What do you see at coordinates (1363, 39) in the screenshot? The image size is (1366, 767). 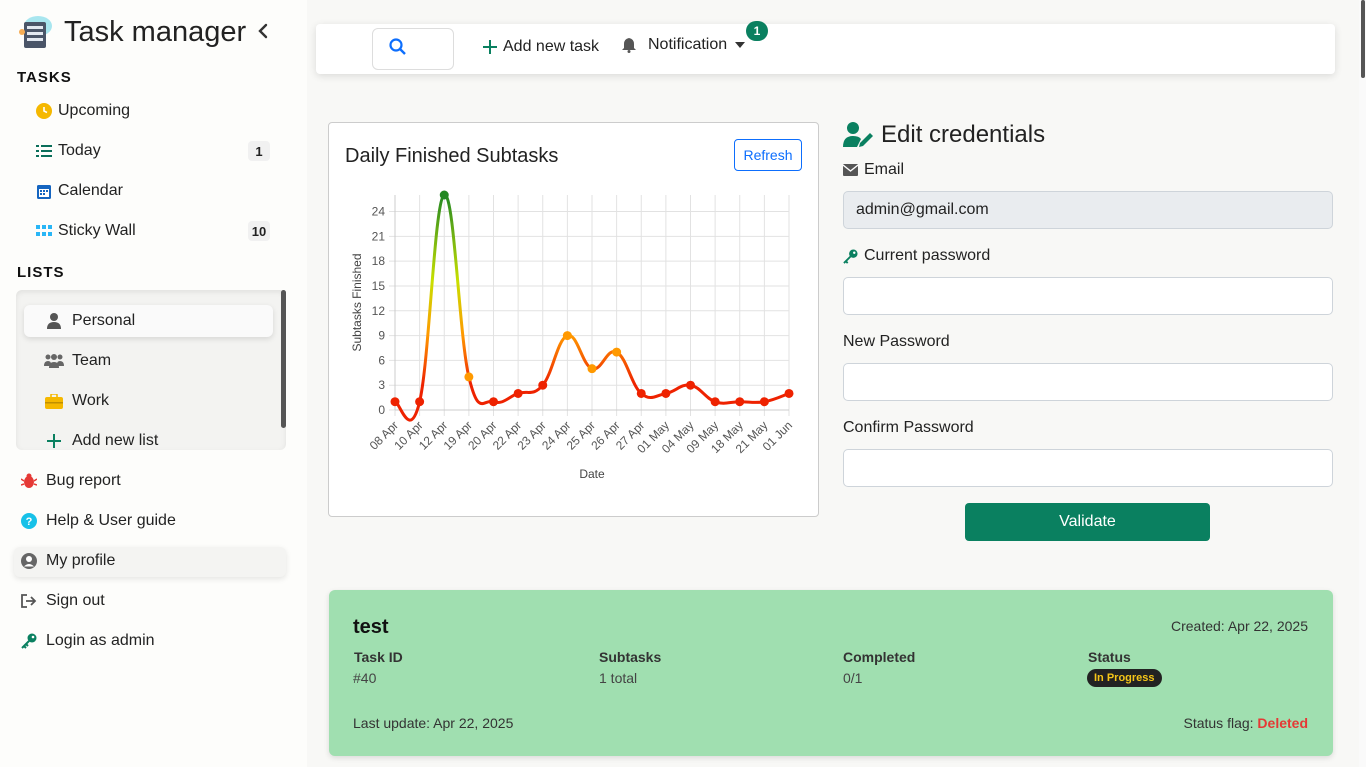 I see `page-scrollbar-thumb` at bounding box center [1363, 39].